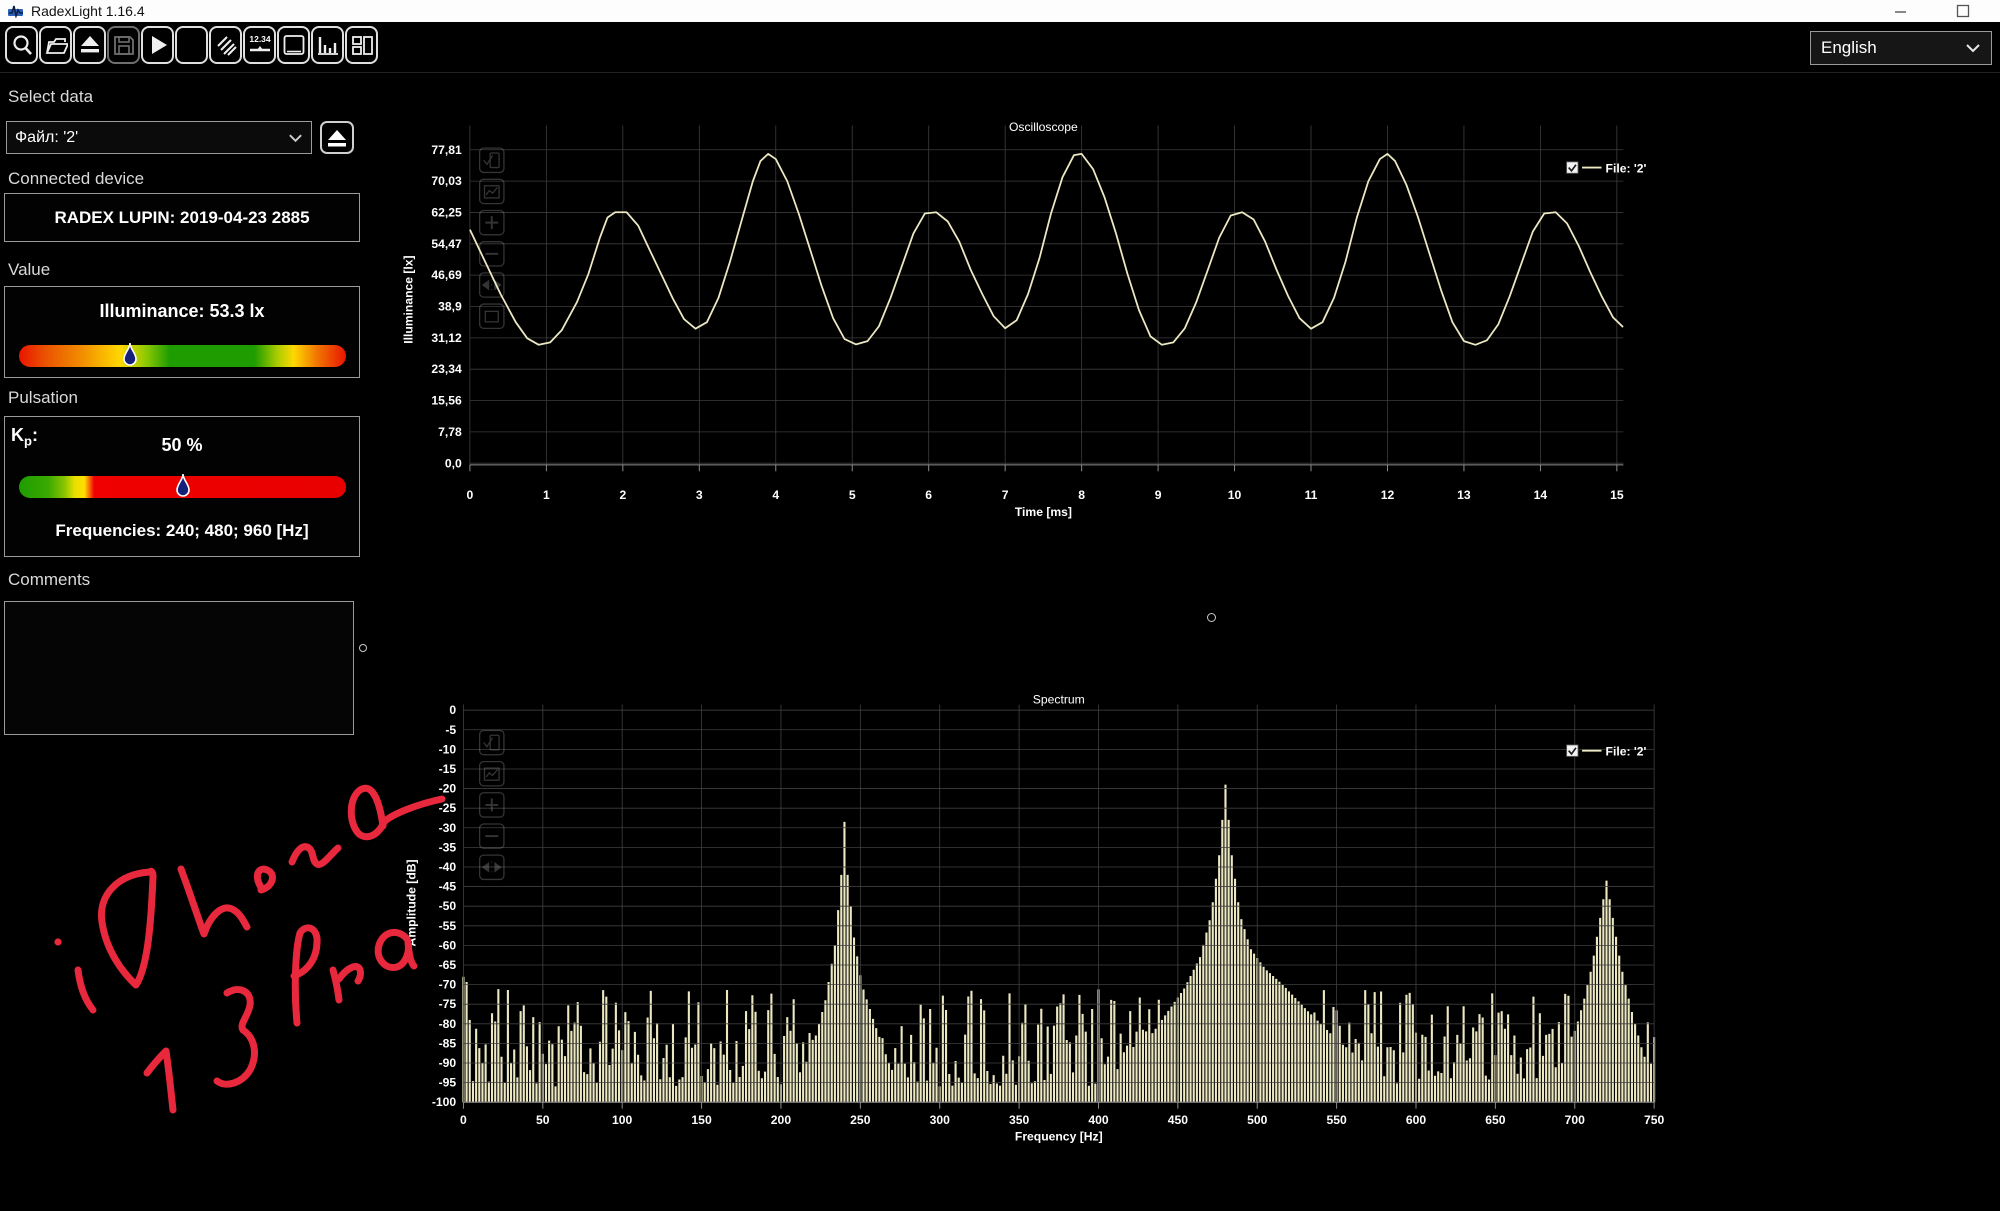  Describe the element at coordinates (1575, 1120) in the screenshot. I see `svg-text: 700` at that location.